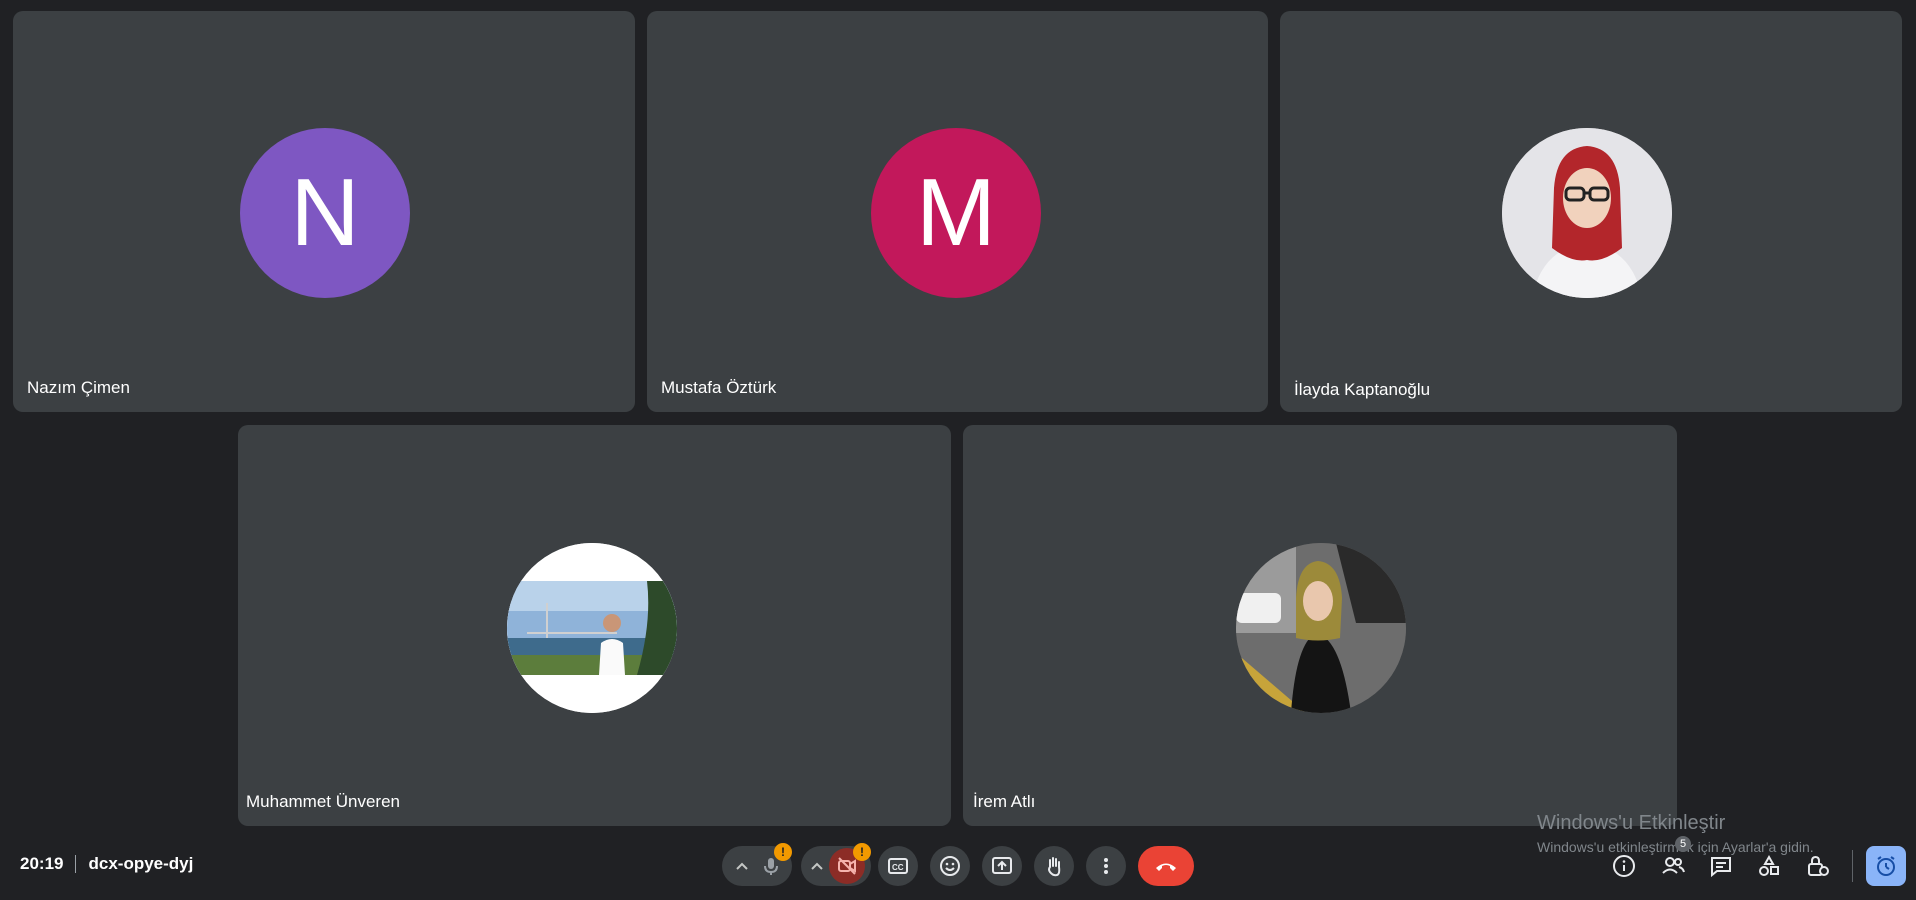  Describe the element at coordinates (78, 387) in the screenshot. I see `participant-name: Nazım Çimen` at that location.